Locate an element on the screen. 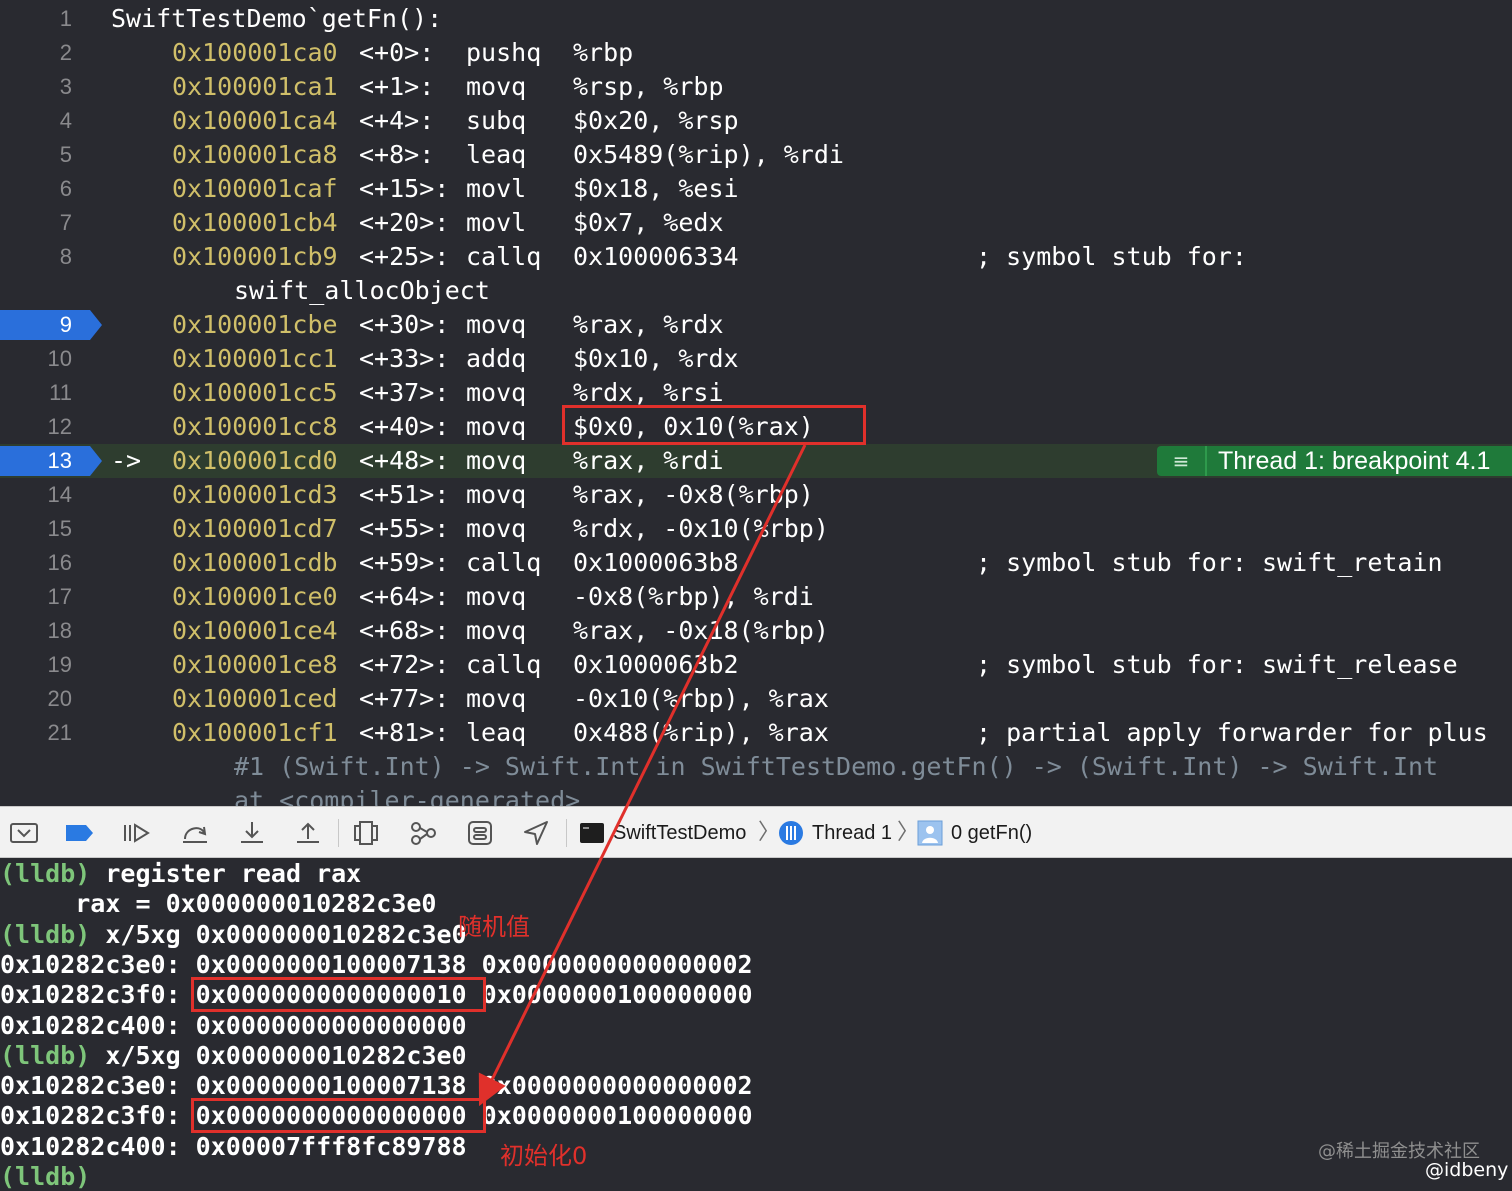  console-text: x/5xg 0x000000010282c3e0 is located at coordinates (278, 934).